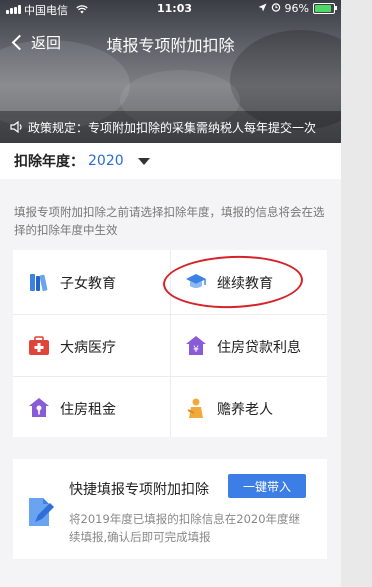 This screenshot has height=587, width=372. I want to click on quick-fill-description: 将2019年度已填报的扣除信息在2020年度继续填报,确认后即可完成填报, so click(185, 528).